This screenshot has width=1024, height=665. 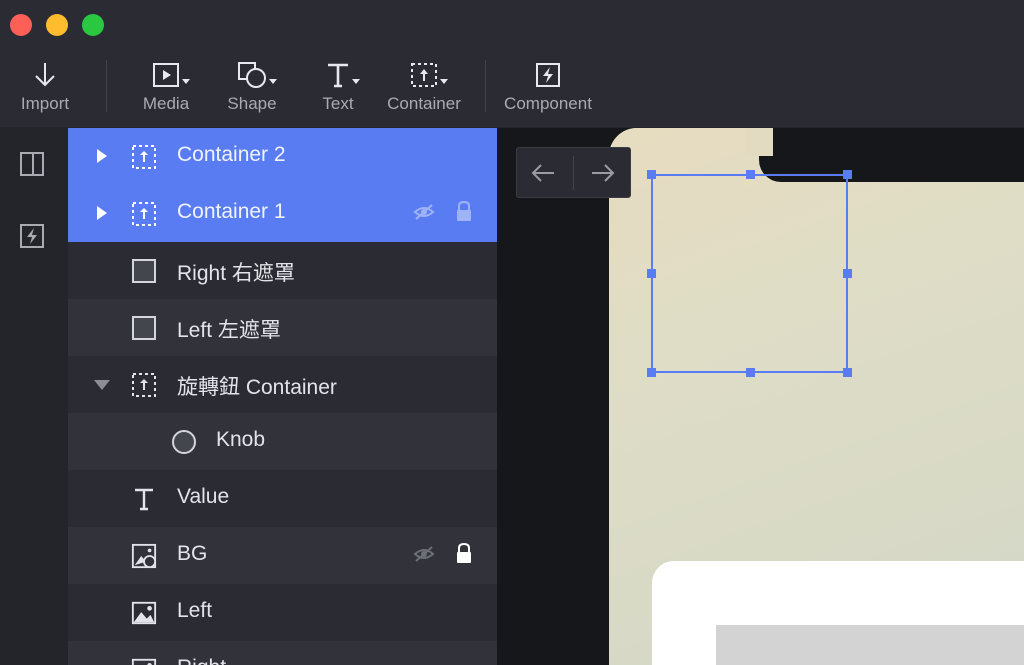 I want to click on circle-icon, so click(x=184, y=442).